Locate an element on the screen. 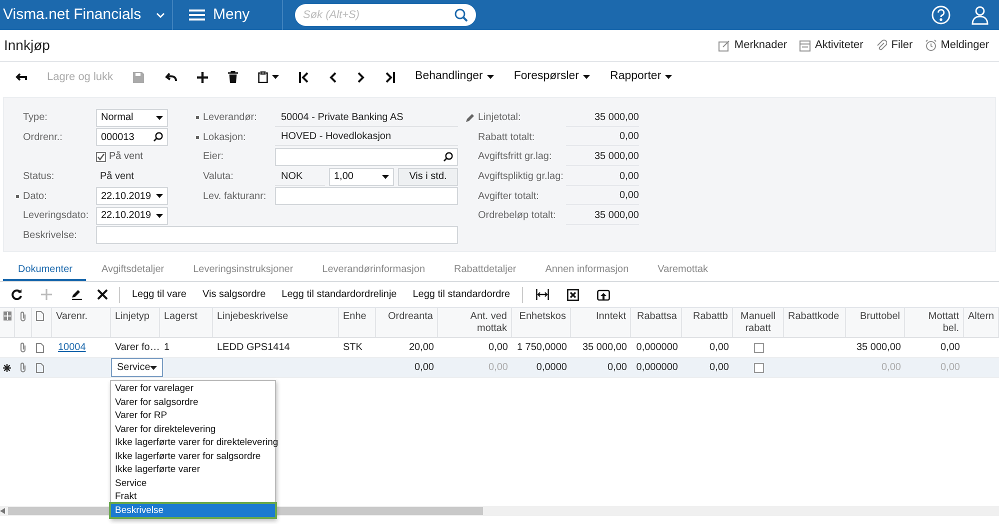 The image size is (999, 524). total-label: Avgiftspliktig gr.lag: is located at coordinates (521, 177).